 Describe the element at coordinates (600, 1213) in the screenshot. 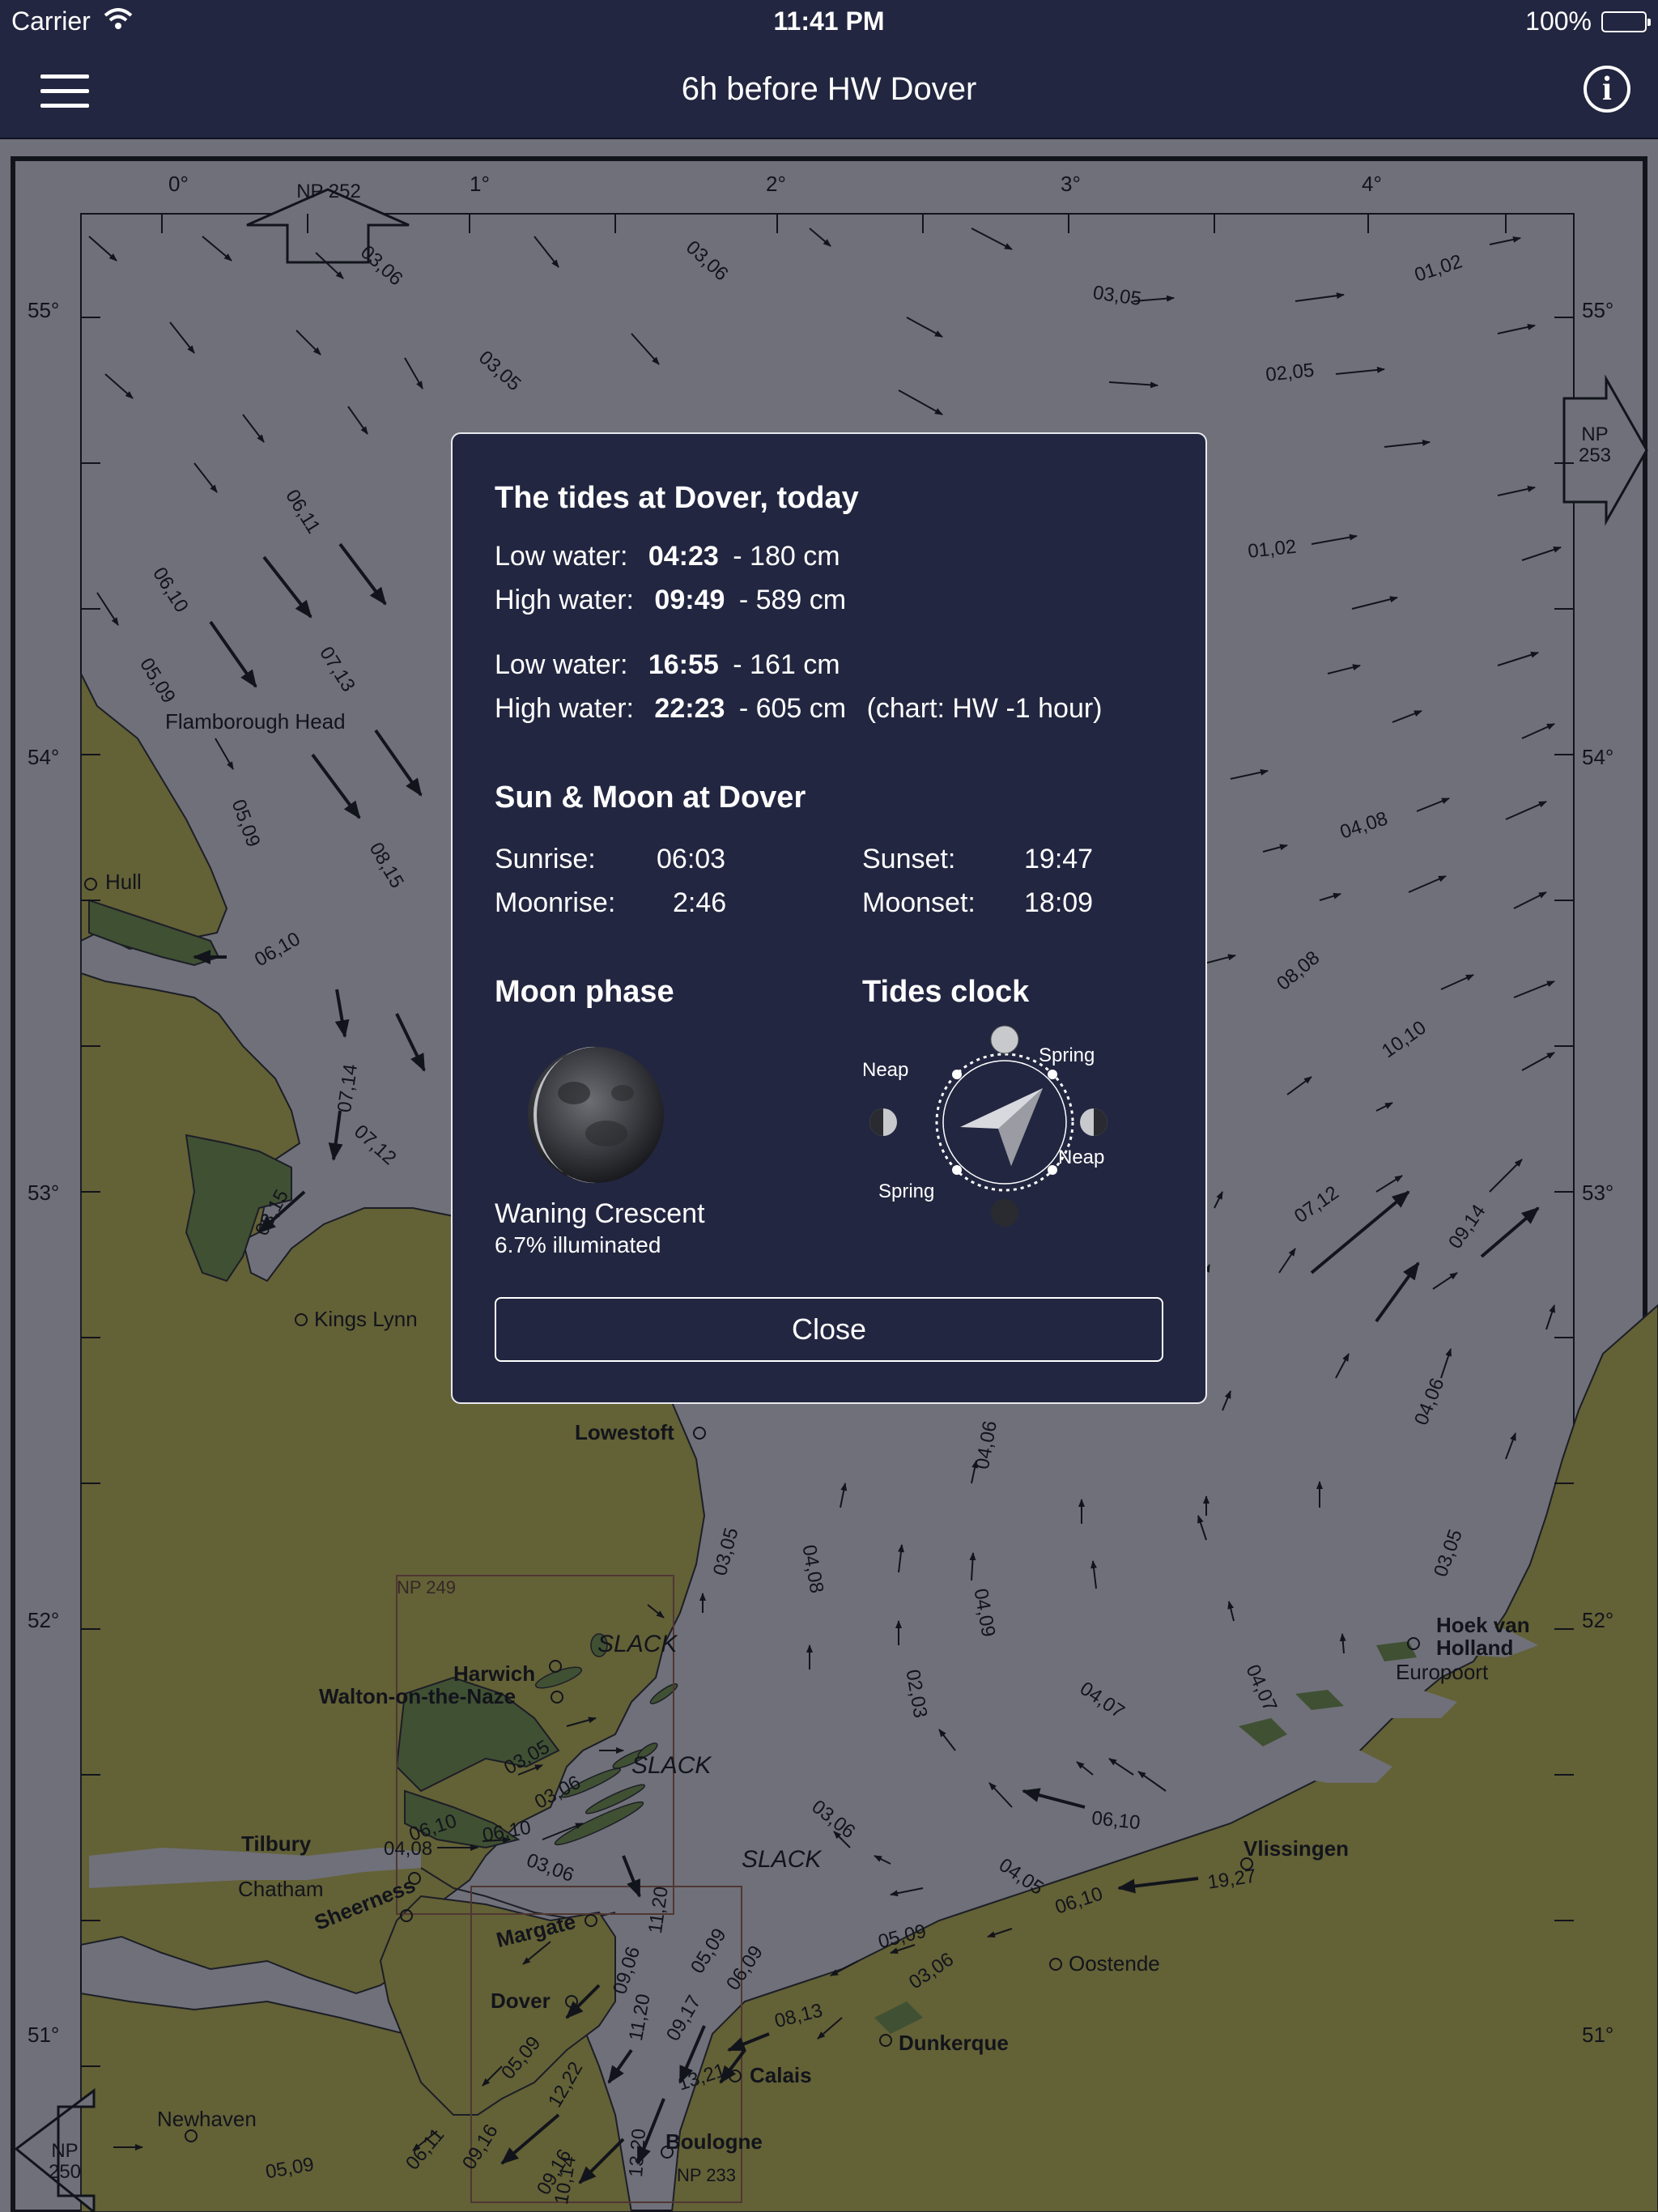

I see `moon-phase-name: Waning Crescent` at that location.